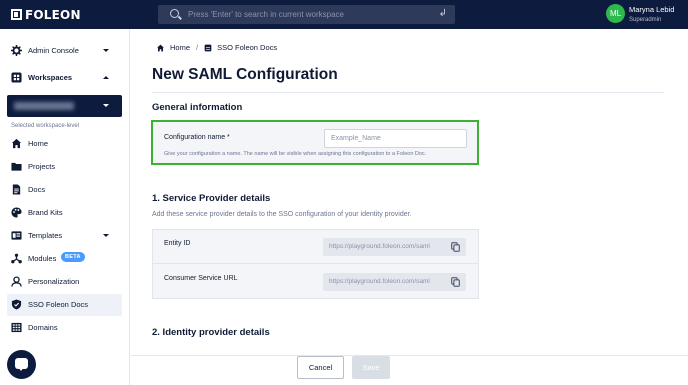  I want to click on foleon-logo: FOLEON, so click(46, 14).